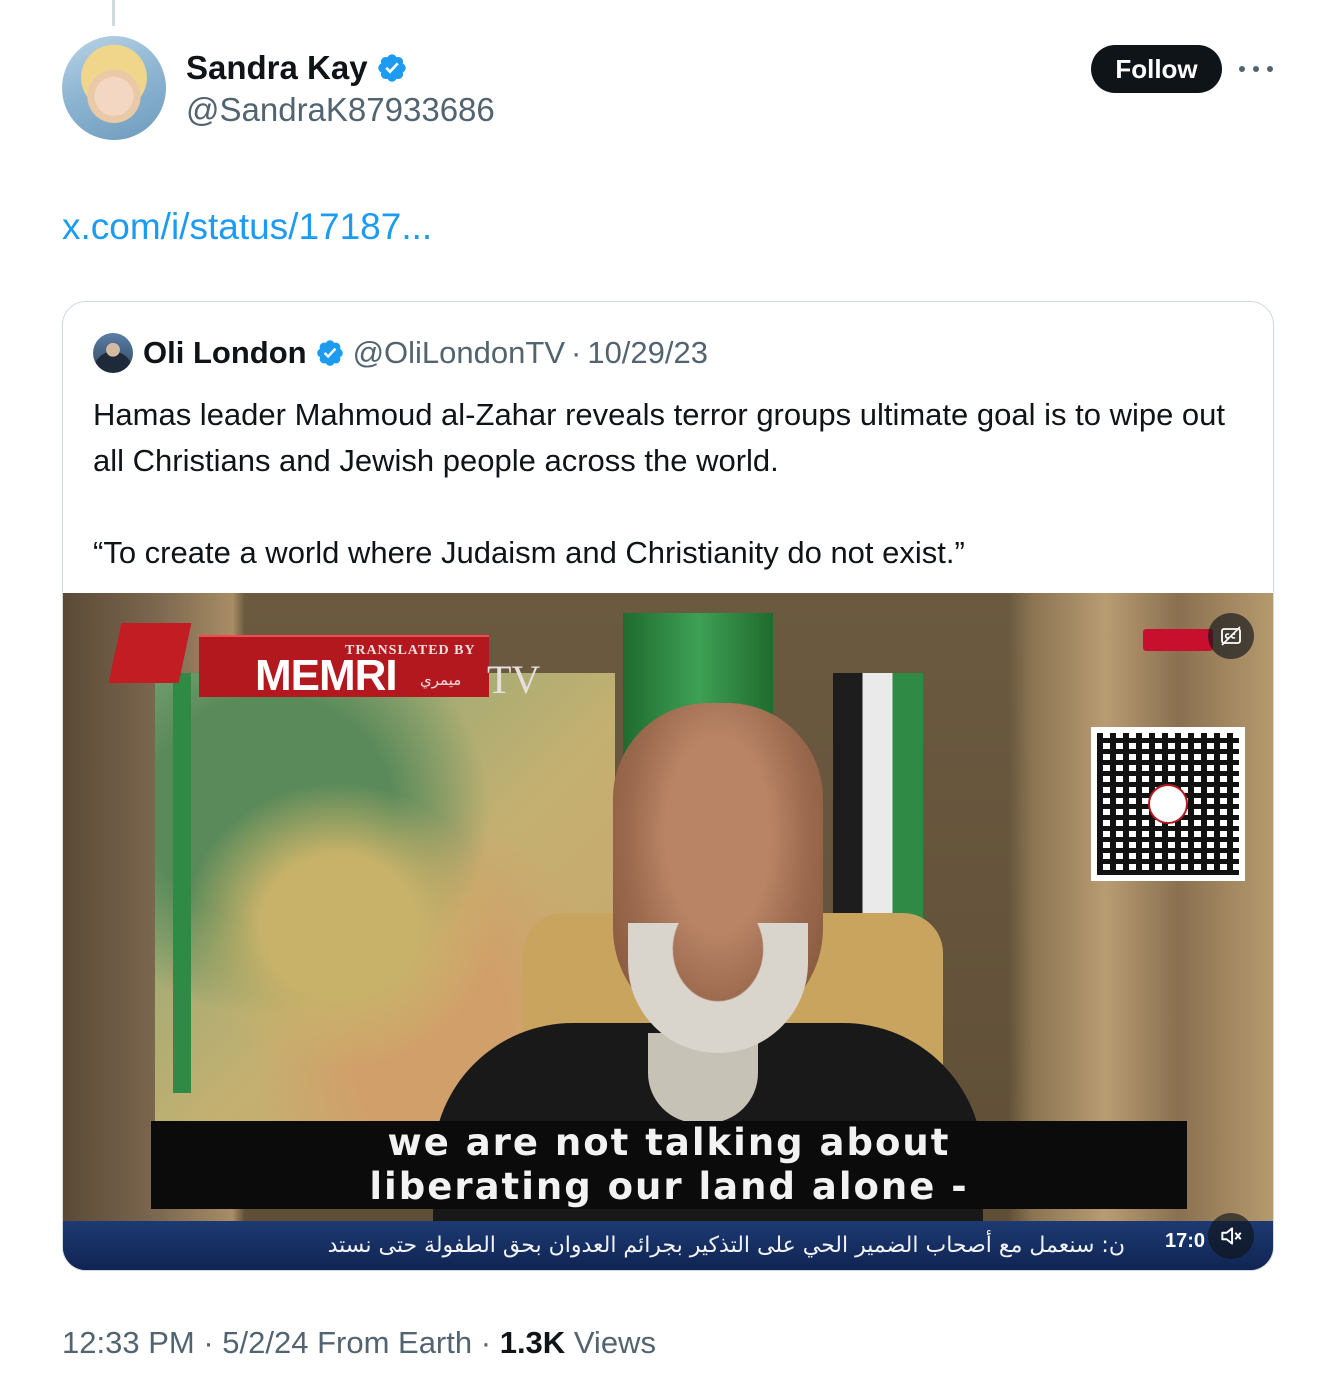 Image resolution: width=1330 pixels, height=1388 pixels. What do you see at coordinates (441, 680) in the screenshot?
I see `memri-arabic: ميمري` at bounding box center [441, 680].